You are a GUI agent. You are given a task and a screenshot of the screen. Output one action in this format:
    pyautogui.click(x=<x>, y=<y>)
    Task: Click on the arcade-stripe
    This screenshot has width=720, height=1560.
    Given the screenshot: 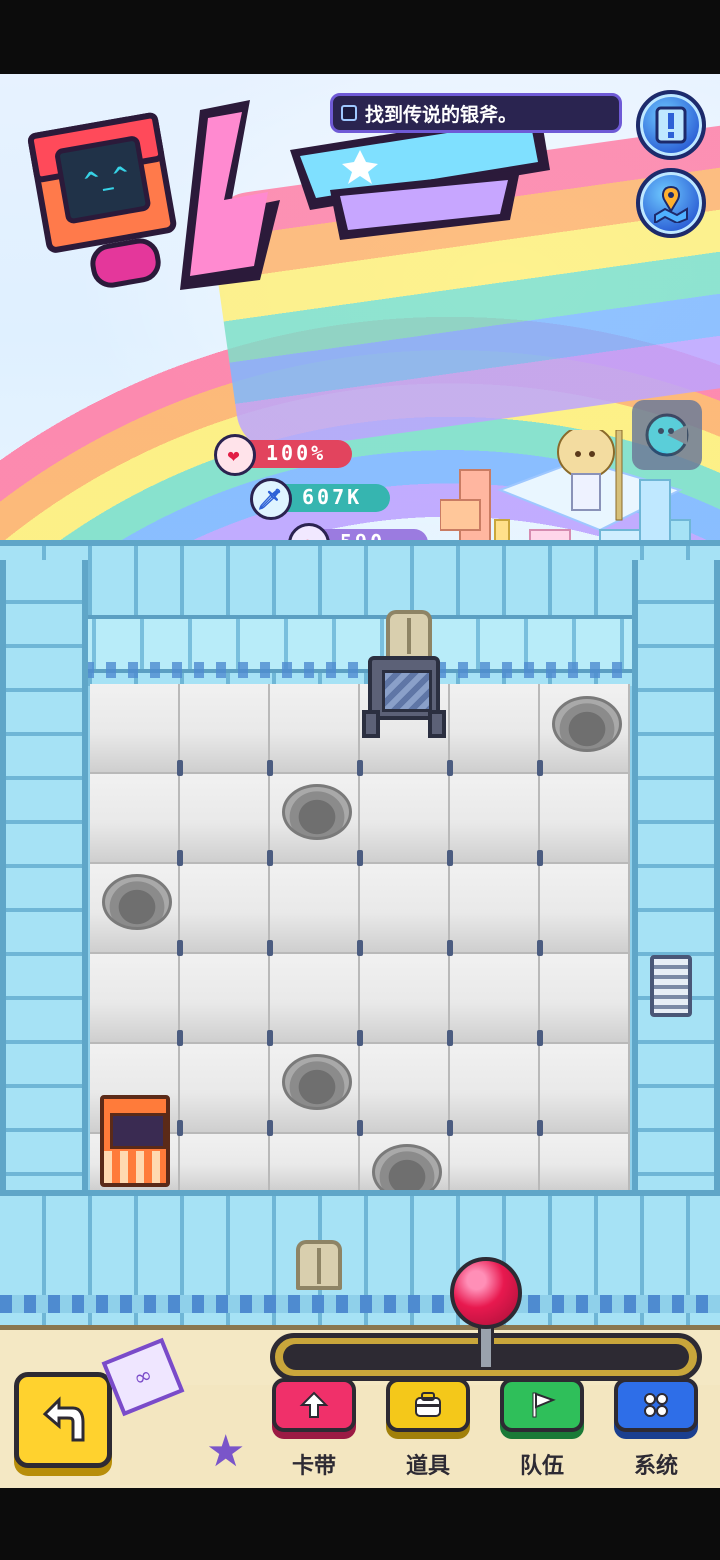 What is the action you would take?
    pyautogui.click(x=135, y=1167)
    